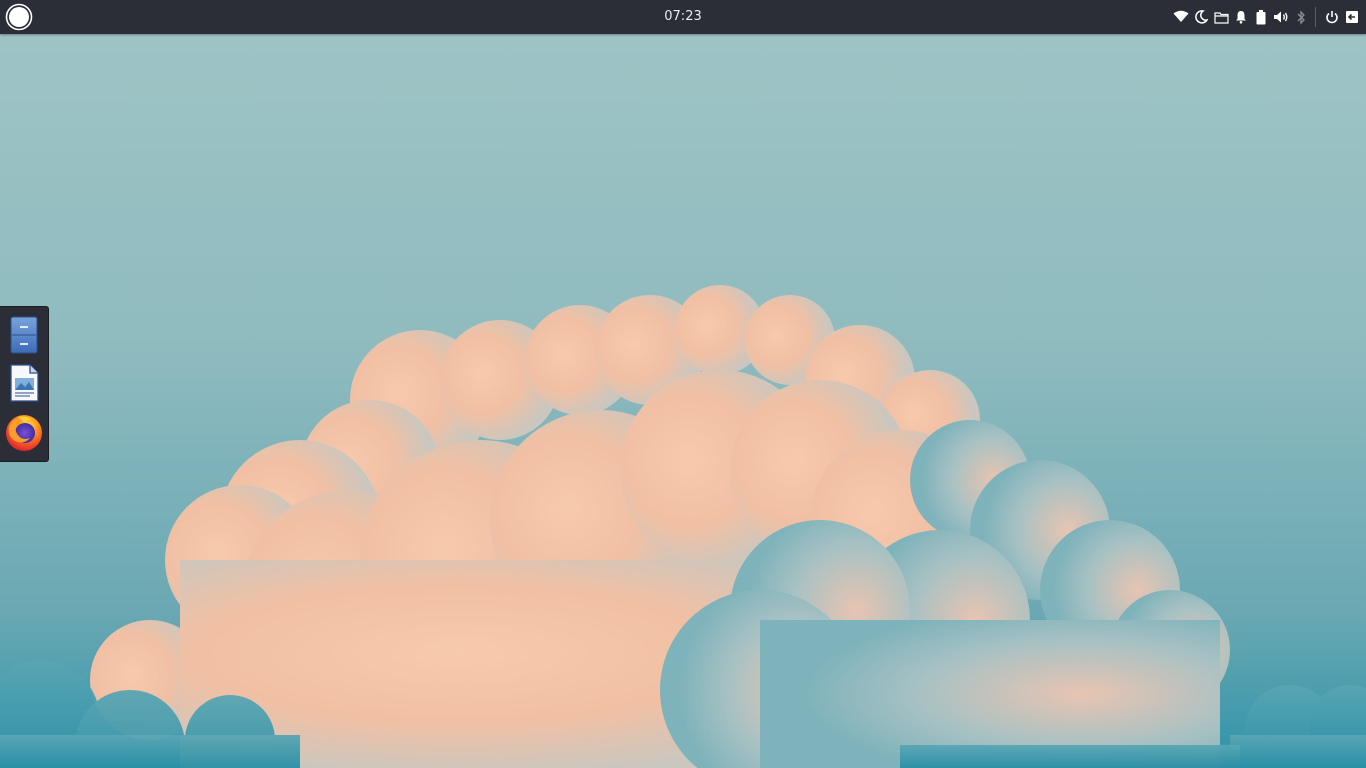 Image resolution: width=1366 pixels, height=768 pixels. What do you see at coordinates (1201, 17) in the screenshot?
I see `night-mode-moon-icon` at bounding box center [1201, 17].